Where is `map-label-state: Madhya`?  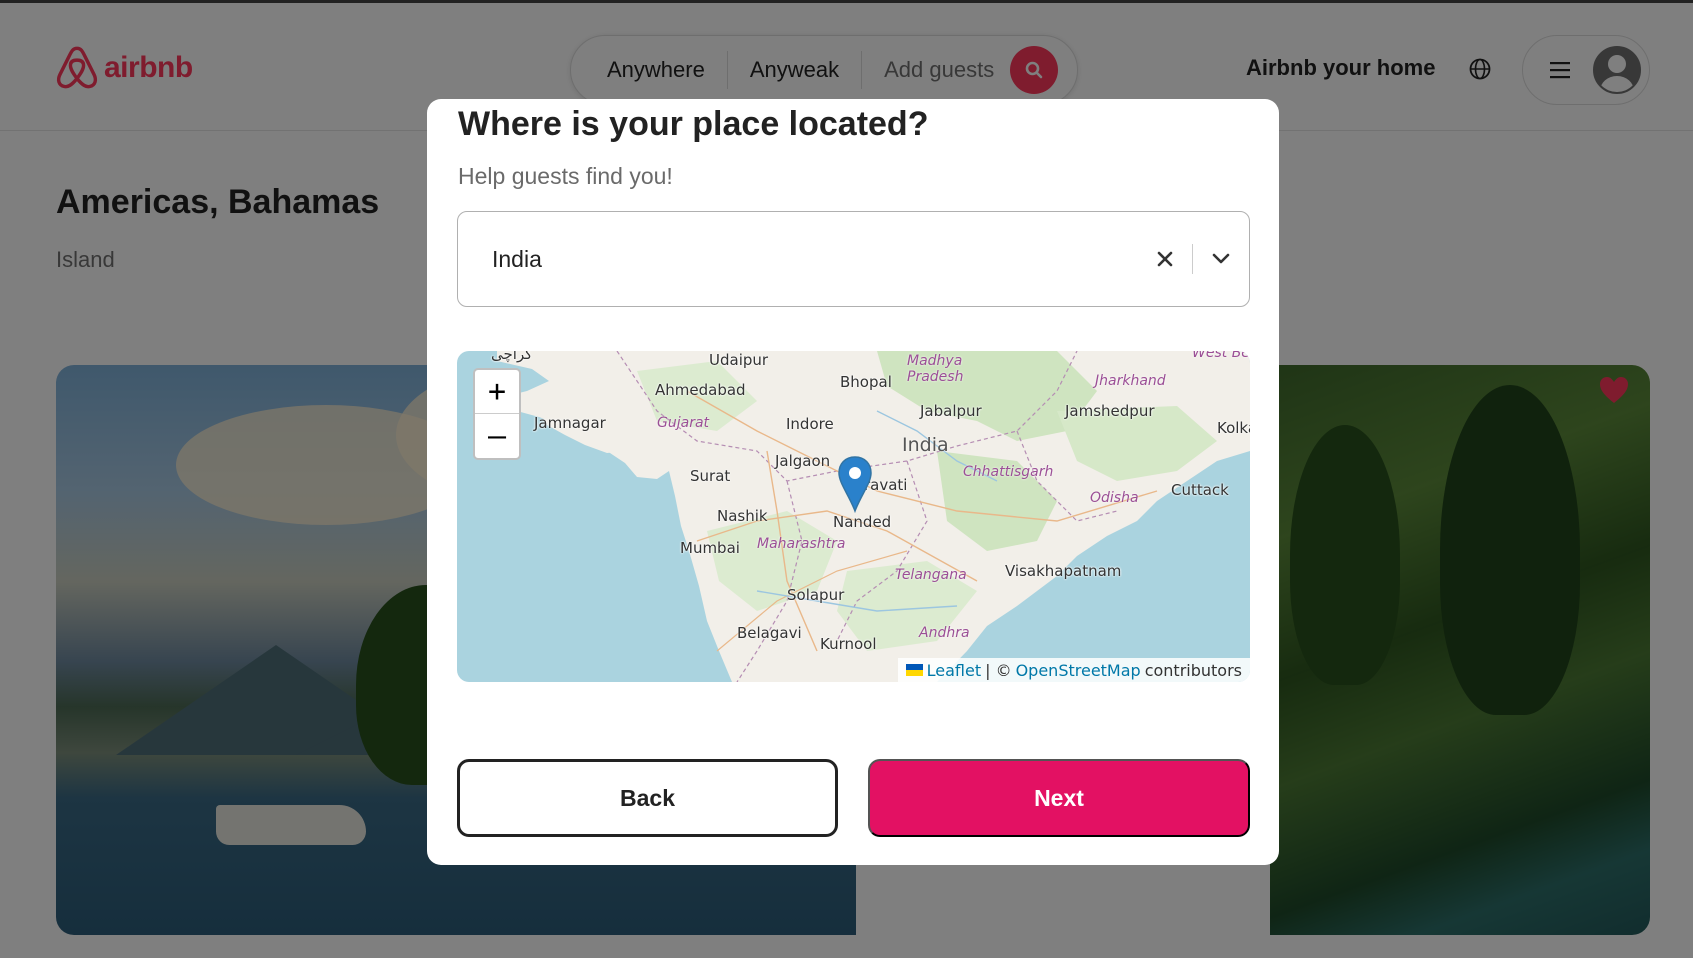 map-label-state: Madhya is located at coordinates (935, 361).